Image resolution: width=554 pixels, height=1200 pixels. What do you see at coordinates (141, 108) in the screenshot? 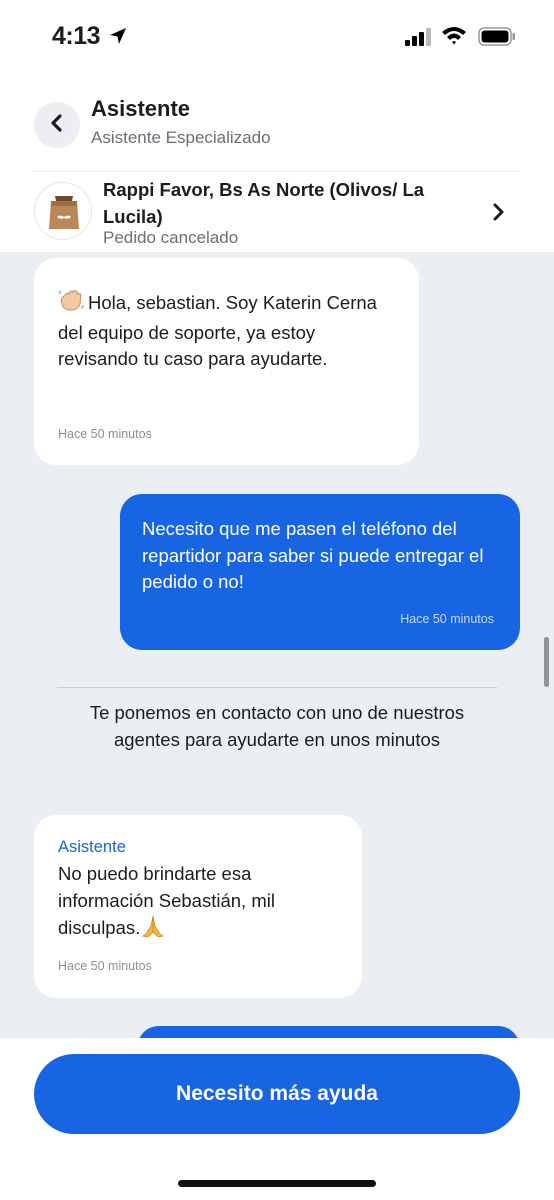
I see `page-title: Asistente` at bounding box center [141, 108].